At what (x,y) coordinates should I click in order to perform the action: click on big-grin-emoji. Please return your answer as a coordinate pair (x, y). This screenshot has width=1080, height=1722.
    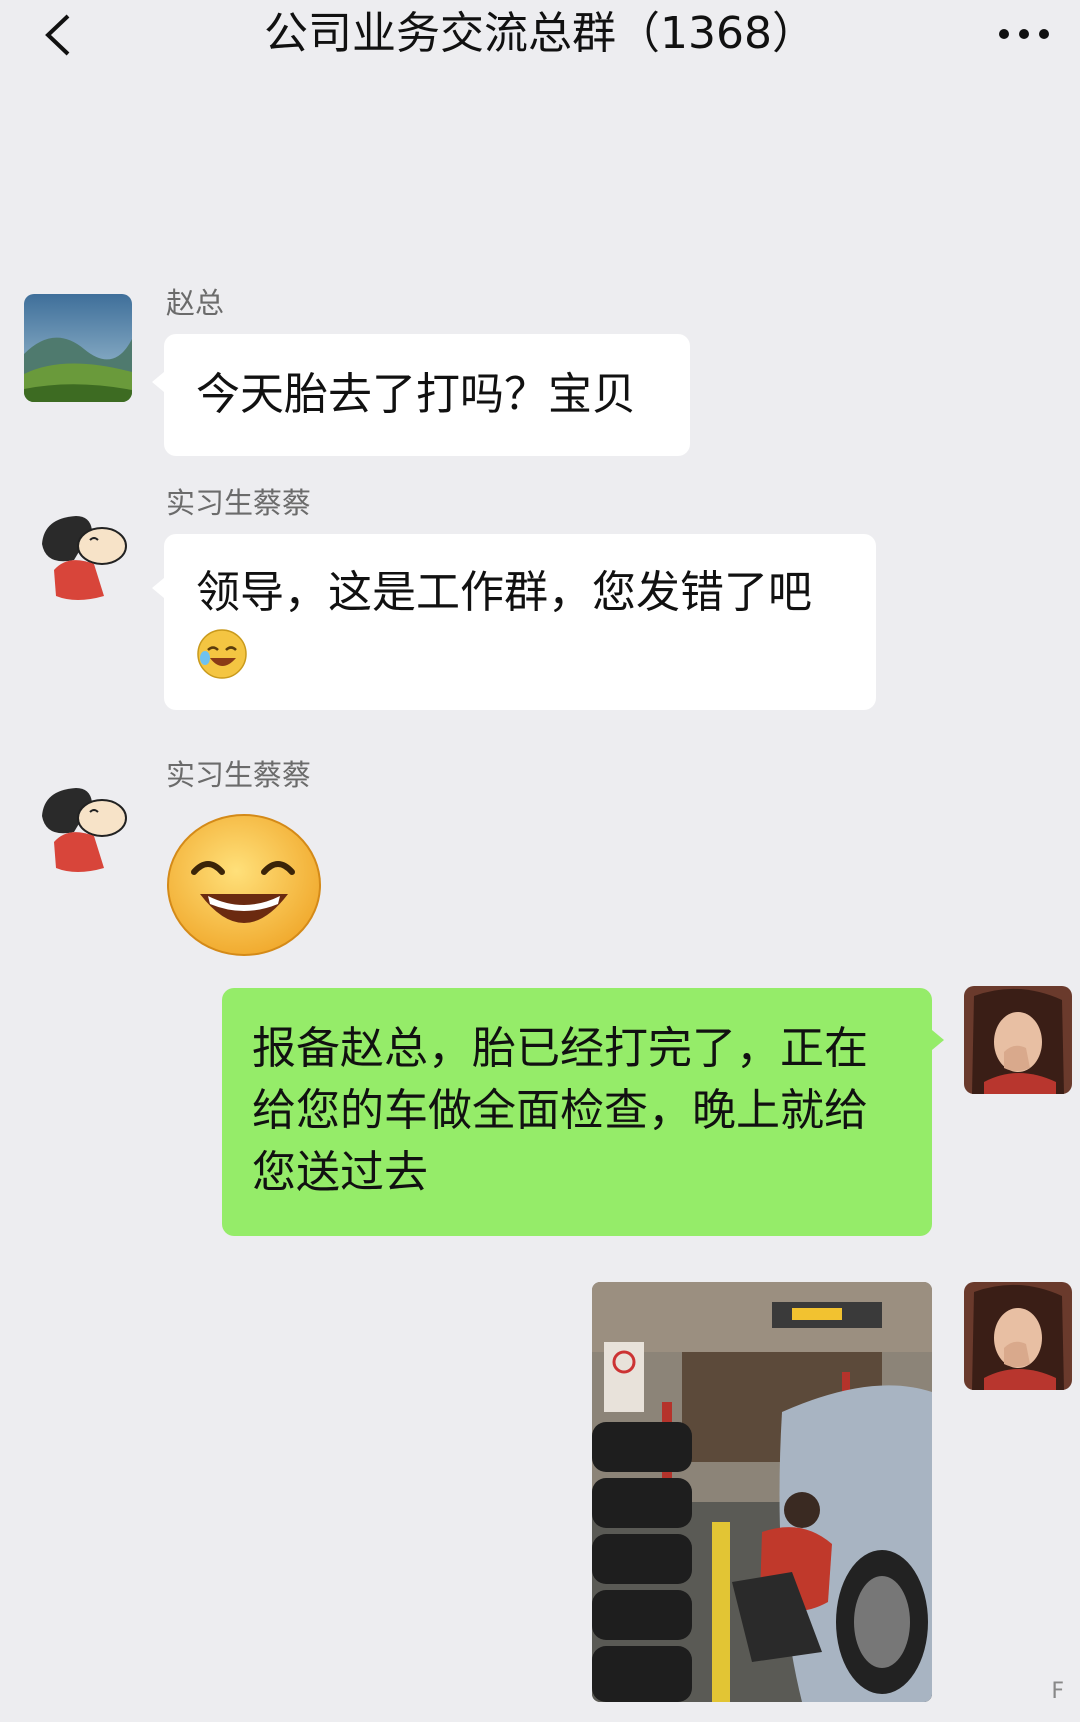
    Looking at the image, I should click on (244, 885).